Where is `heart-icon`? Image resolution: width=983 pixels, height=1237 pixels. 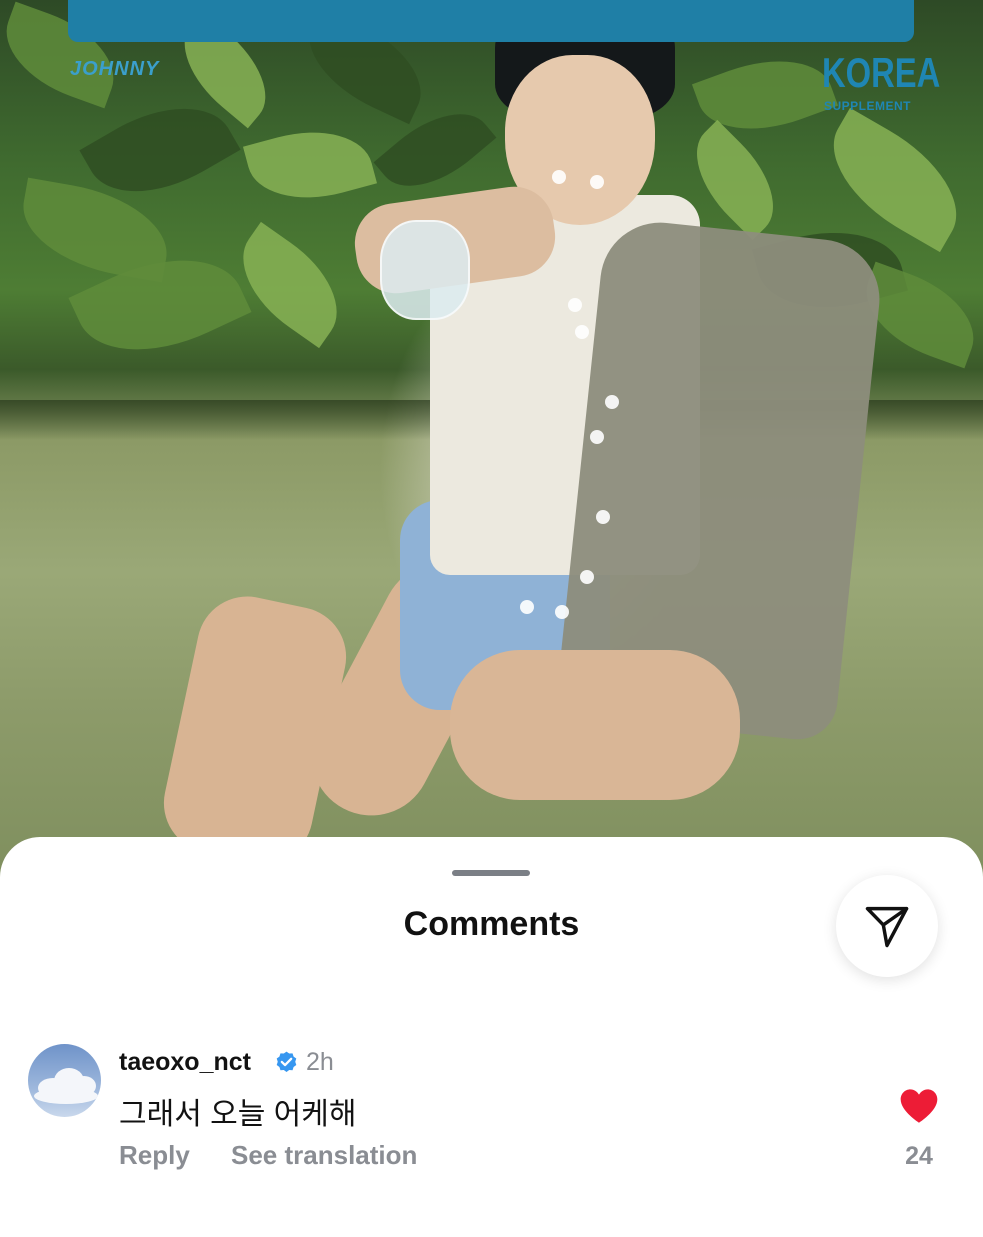 heart-icon is located at coordinates (919, 1106).